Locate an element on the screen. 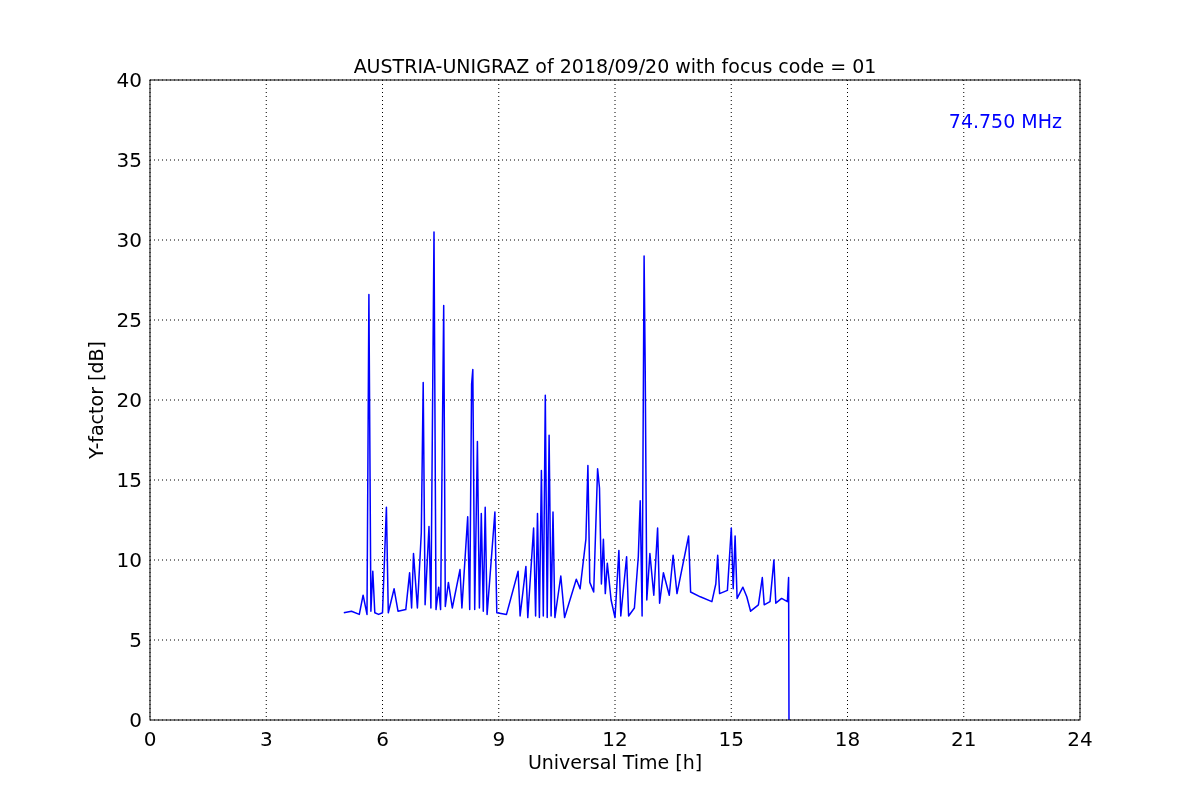 The width and height of the screenshot is (1200, 800). x-tick-label: 3 is located at coordinates (266, 739).